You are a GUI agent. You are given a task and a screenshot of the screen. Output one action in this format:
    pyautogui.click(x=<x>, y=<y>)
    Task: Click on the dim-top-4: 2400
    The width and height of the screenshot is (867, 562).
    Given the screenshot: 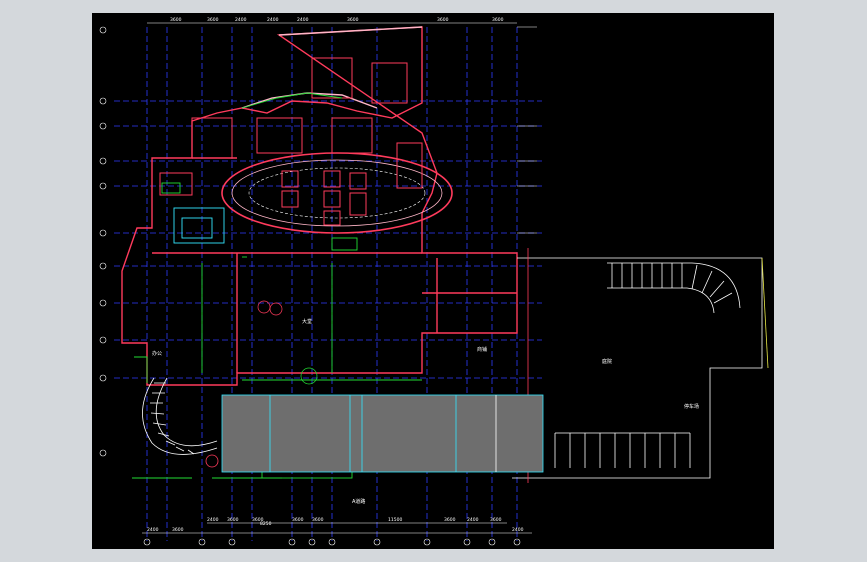 What is the action you would take?
    pyautogui.click(x=273, y=20)
    